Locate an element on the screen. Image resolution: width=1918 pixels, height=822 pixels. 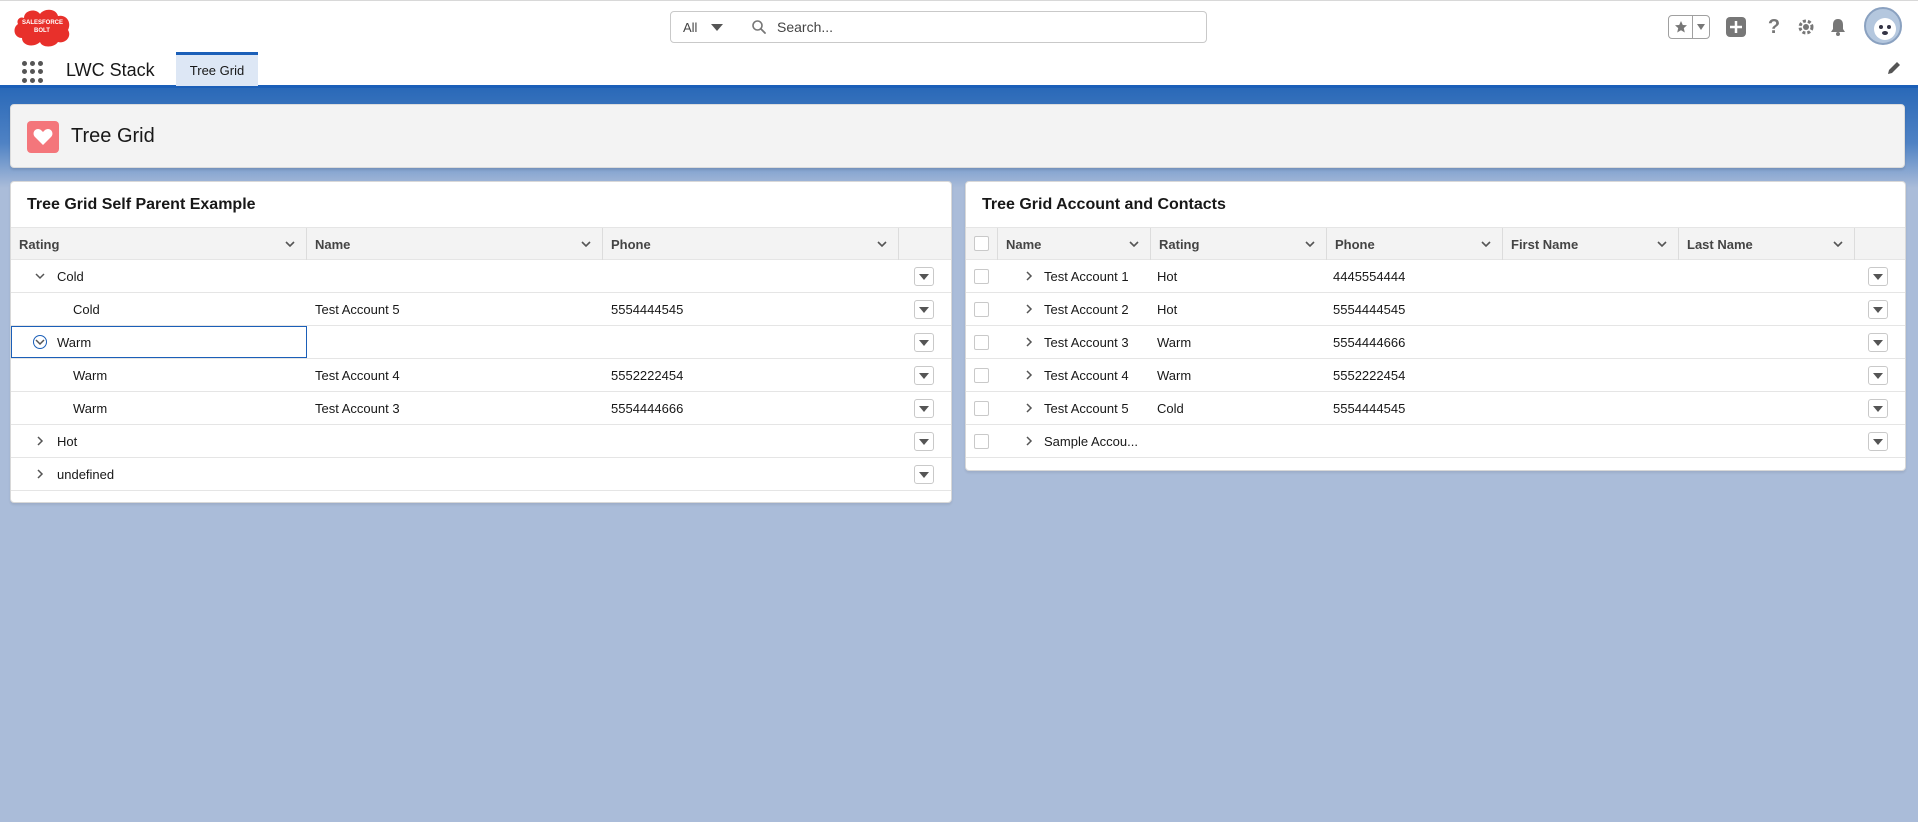
favorites-star-icon is located at coordinates (1681, 27).